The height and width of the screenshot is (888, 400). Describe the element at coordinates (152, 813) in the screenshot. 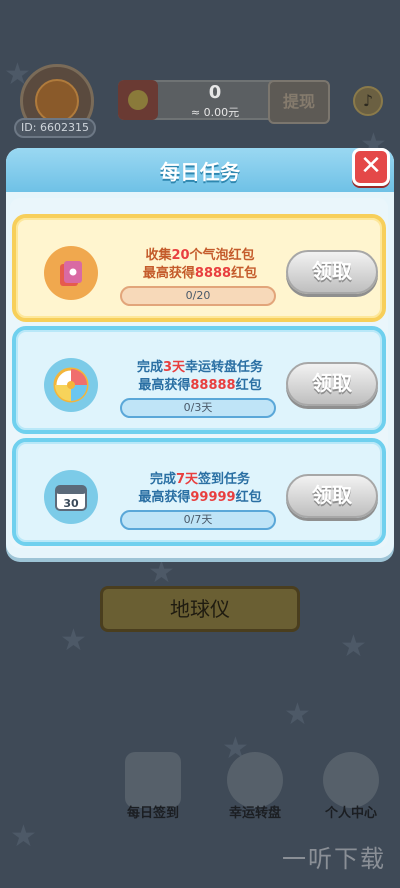

I see `nav-label: 每日签到` at that location.